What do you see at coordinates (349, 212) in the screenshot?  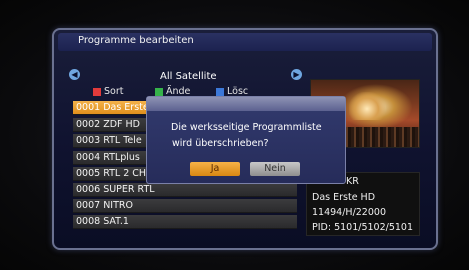 I see `info-line: 11494/H/22000` at bounding box center [349, 212].